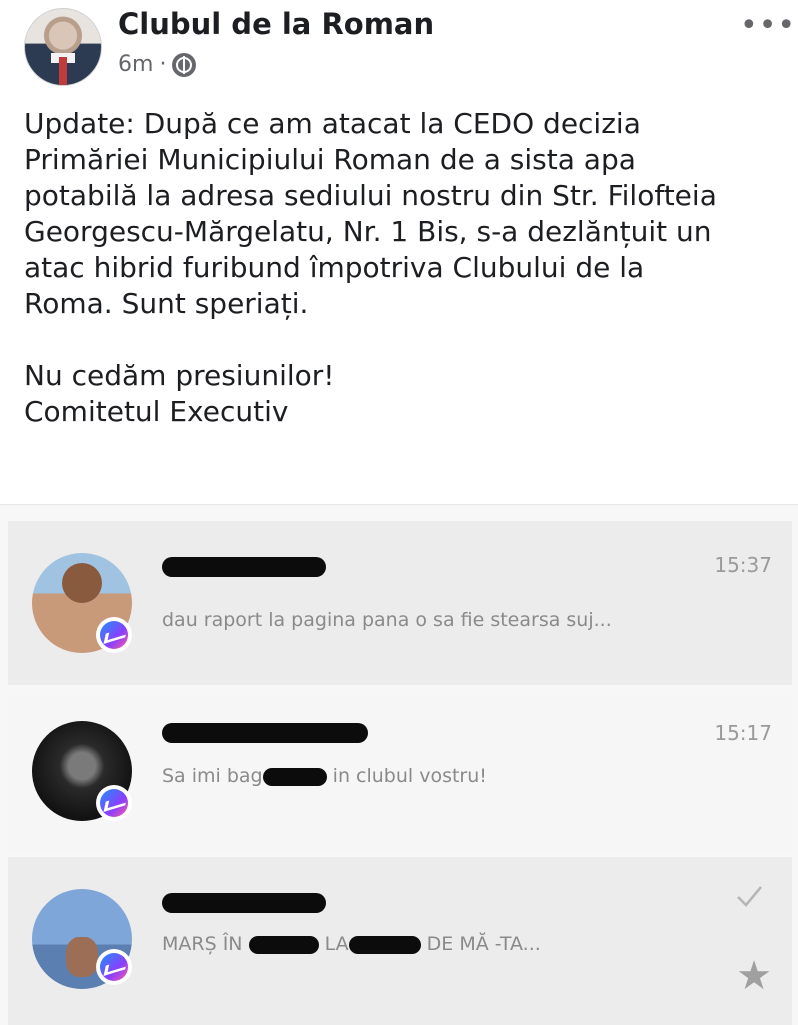 The image size is (798, 1025). I want to click on post-header: Clubul de la Roman 6m · •••, so click(399, 50).